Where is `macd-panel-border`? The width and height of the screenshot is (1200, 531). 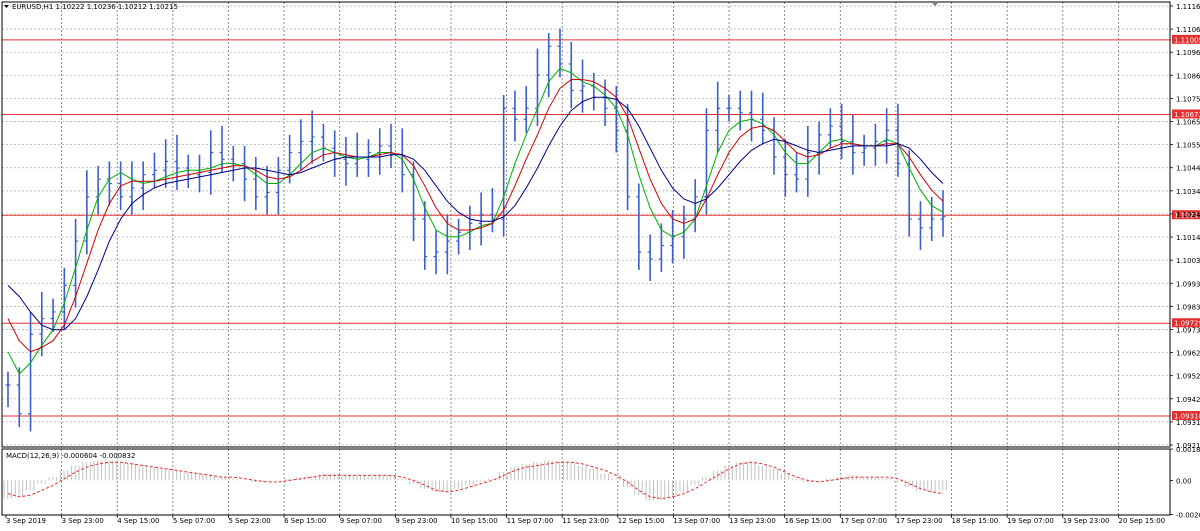
macd-panel-border is located at coordinates (586, 482).